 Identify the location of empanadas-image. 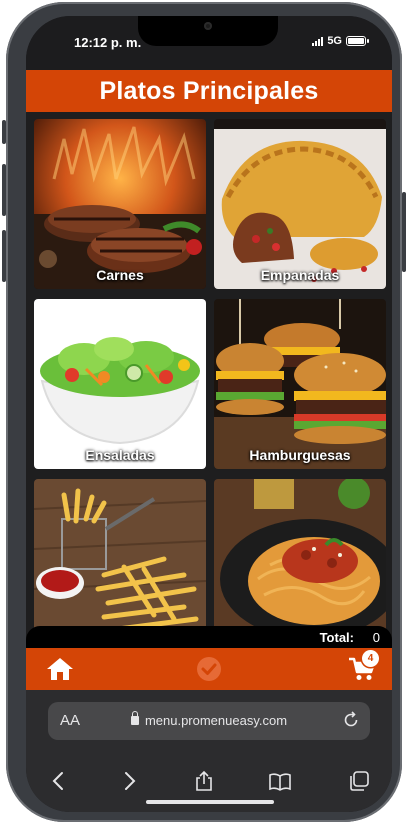
(300, 204).